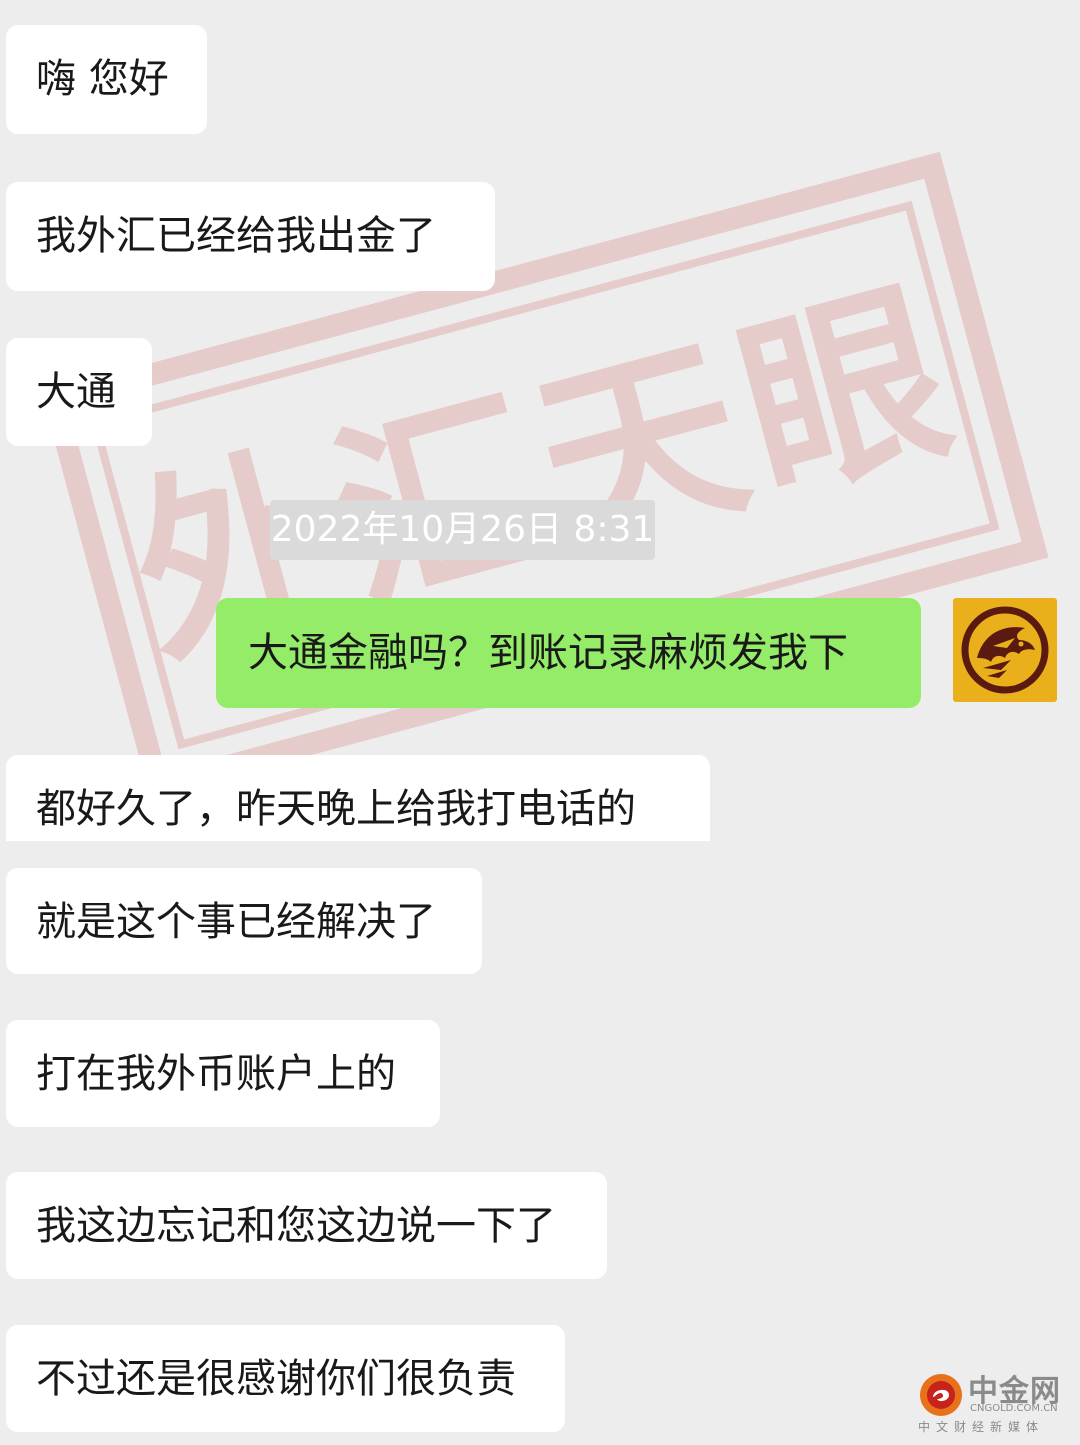  What do you see at coordinates (462, 530) in the screenshot?
I see `chat-timestamp: 2022年10月26日 8:31` at bounding box center [462, 530].